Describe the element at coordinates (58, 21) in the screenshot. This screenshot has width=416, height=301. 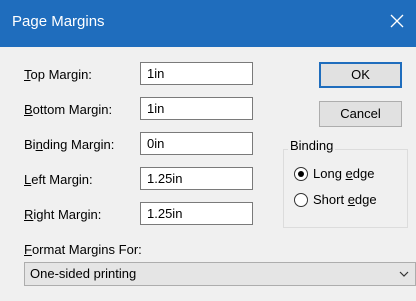
I see `window-title: Page Margins` at that location.